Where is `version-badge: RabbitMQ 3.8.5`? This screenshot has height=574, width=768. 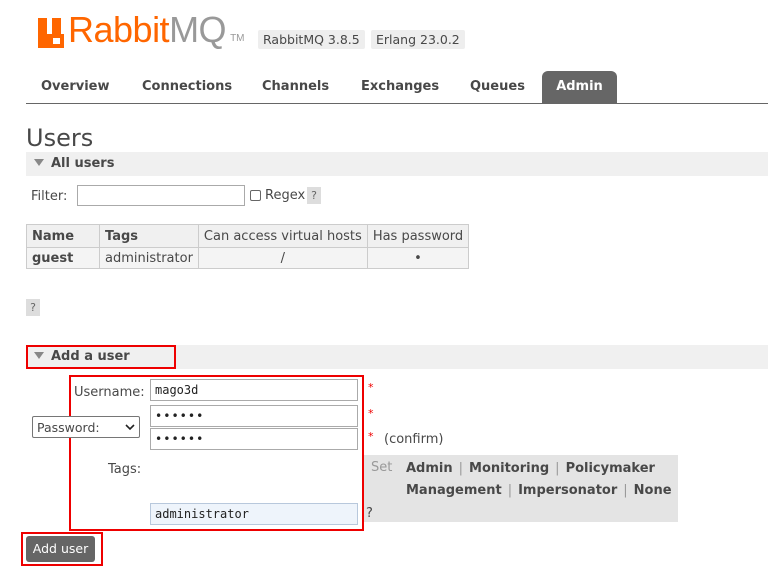
version-badge: RabbitMQ 3.8.5 is located at coordinates (311, 39).